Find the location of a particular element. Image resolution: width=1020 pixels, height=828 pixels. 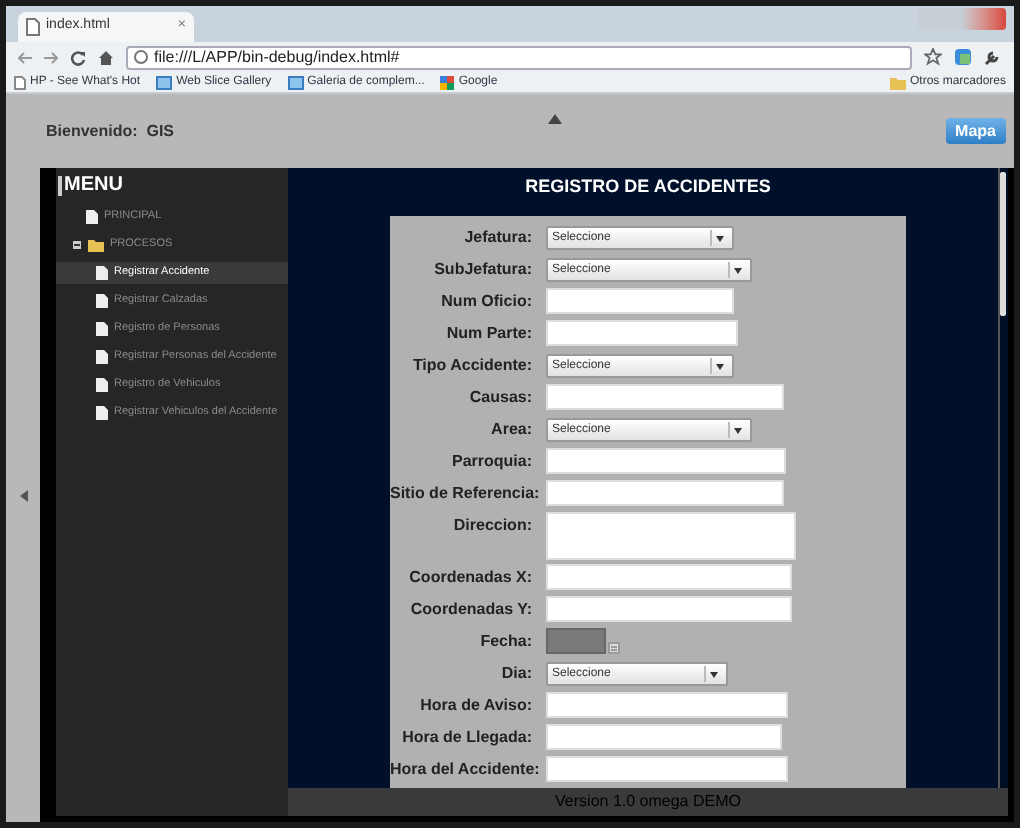

document-icon is located at coordinates (92, 217).